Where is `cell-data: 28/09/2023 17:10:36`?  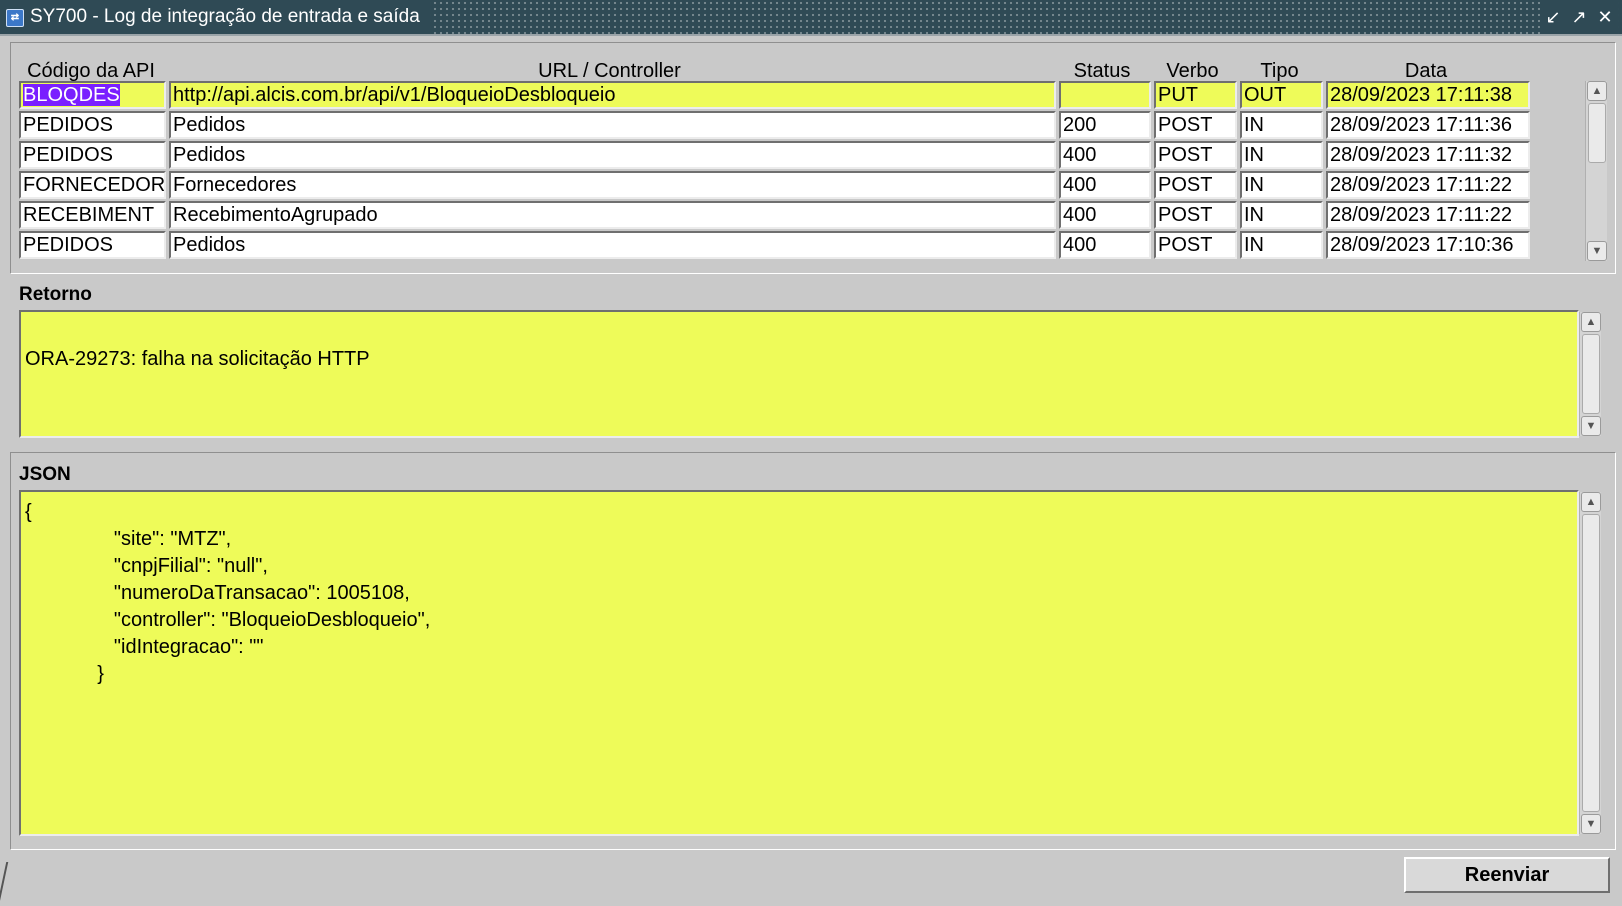 cell-data: 28/09/2023 17:10:36 is located at coordinates (1428, 245).